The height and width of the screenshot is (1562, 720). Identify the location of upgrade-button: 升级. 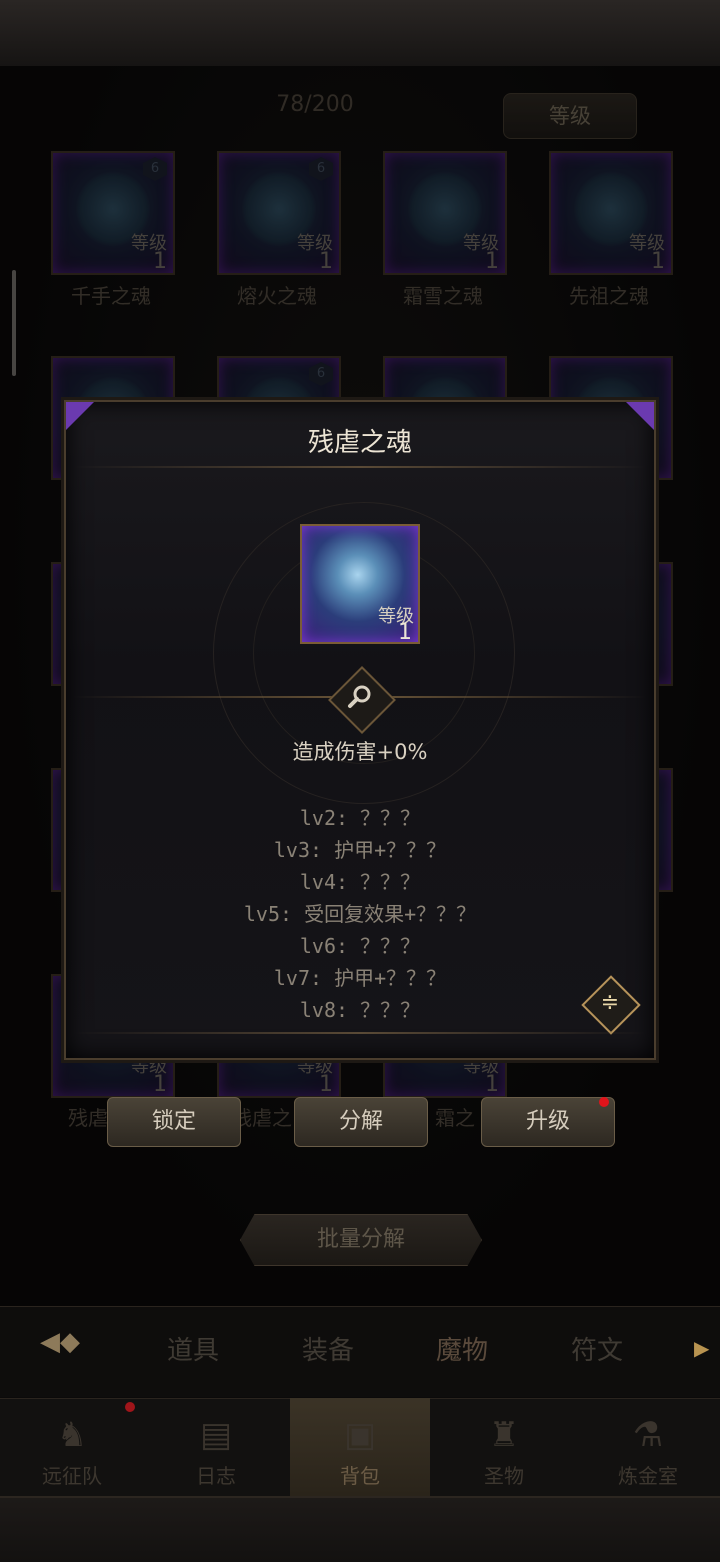
(548, 1122).